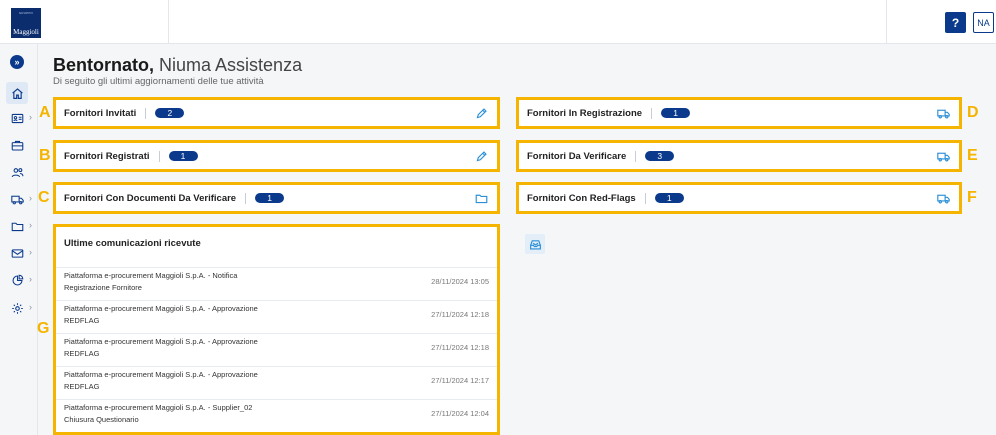 This screenshot has width=996, height=435. What do you see at coordinates (17, 280) in the screenshot?
I see `sidebar-item-reports` at bounding box center [17, 280].